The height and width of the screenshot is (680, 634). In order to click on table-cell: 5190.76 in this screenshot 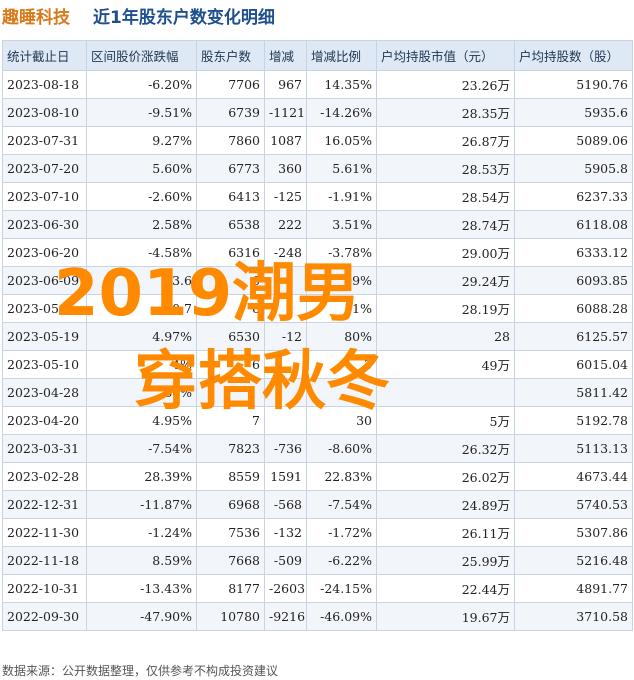, I will do `click(573, 84)`.